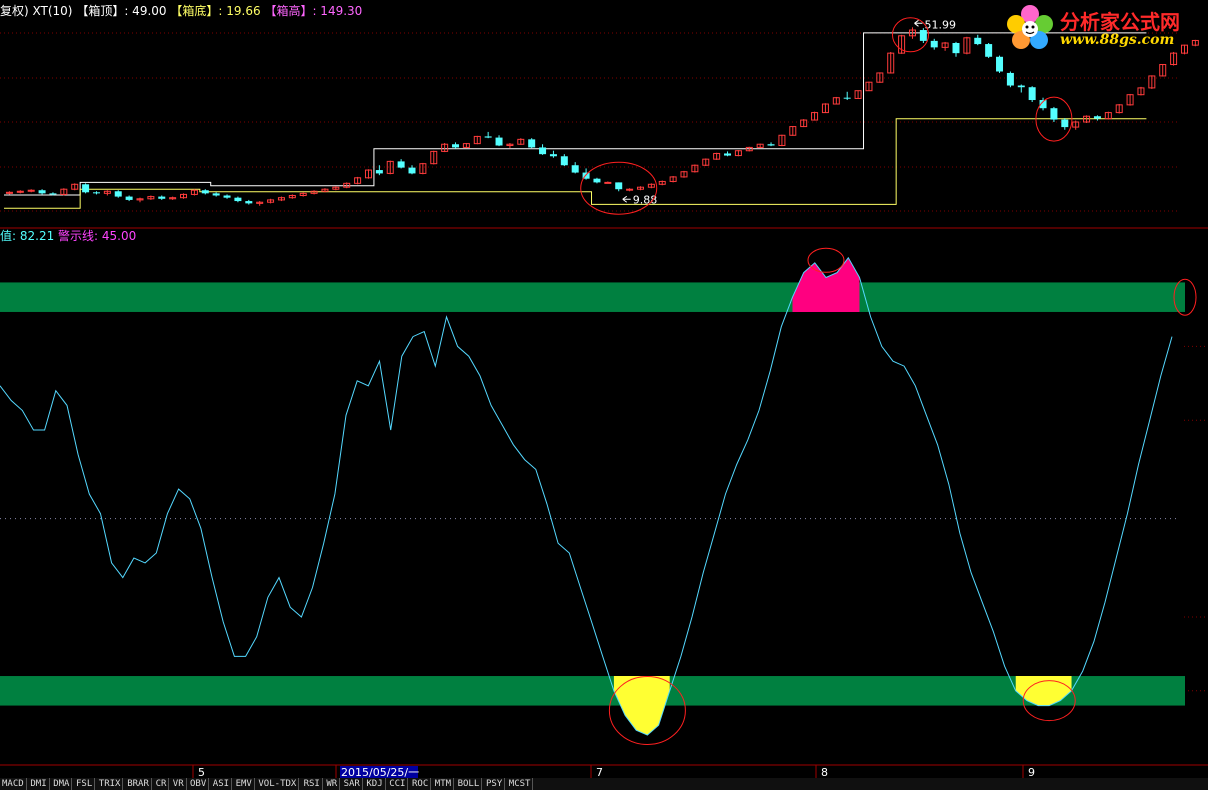  What do you see at coordinates (27, 236) in the screenshot?
I see `indicator-value: 值: 82.21` at bounding box center [27, 236].